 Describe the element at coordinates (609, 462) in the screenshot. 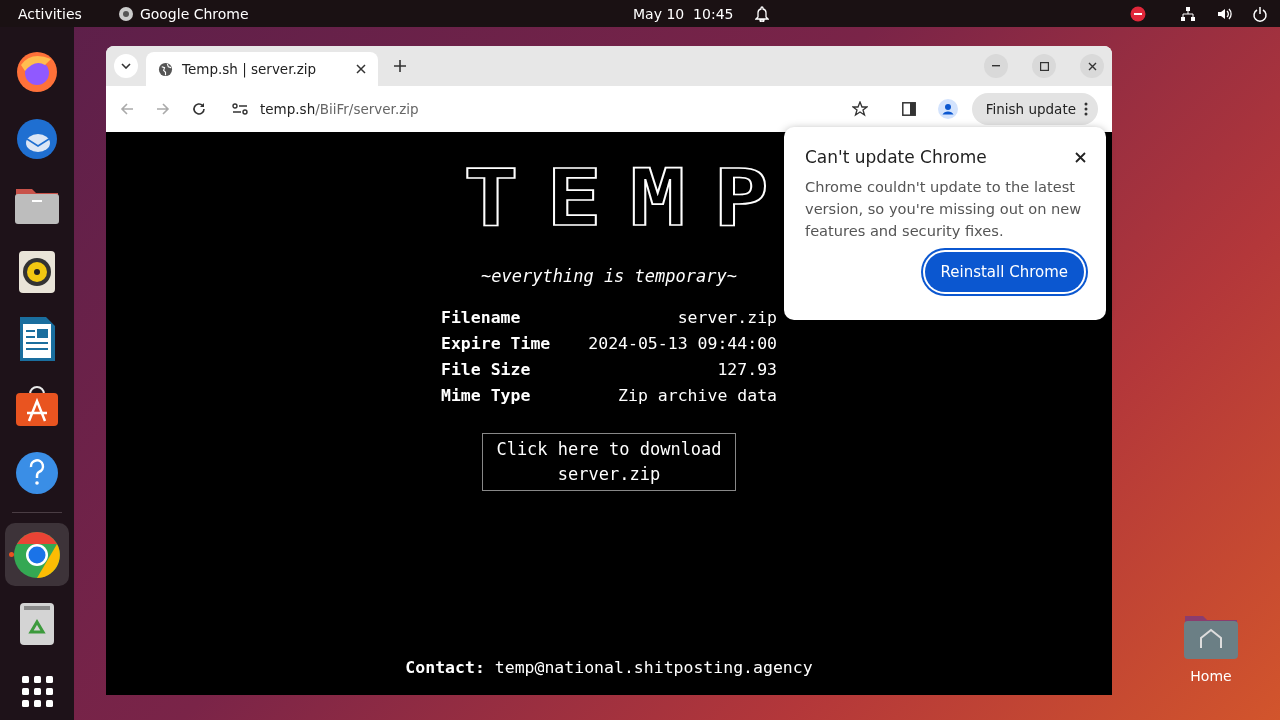

I see `download-button: Click here to download server.zip` at that location.